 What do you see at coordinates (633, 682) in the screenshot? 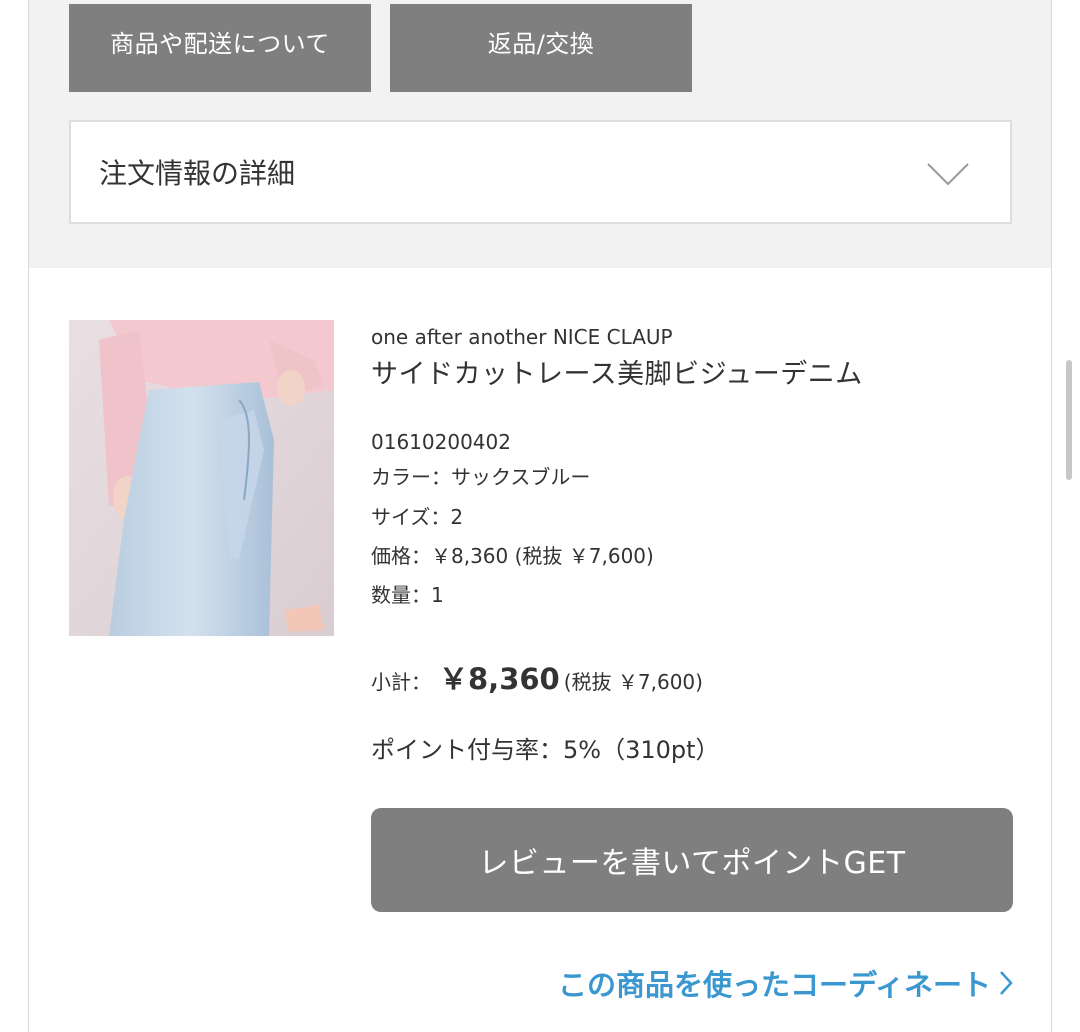
I see `subtotal-tax-note: (税抜 ￥7,600)` at bounding box center [633, 682].